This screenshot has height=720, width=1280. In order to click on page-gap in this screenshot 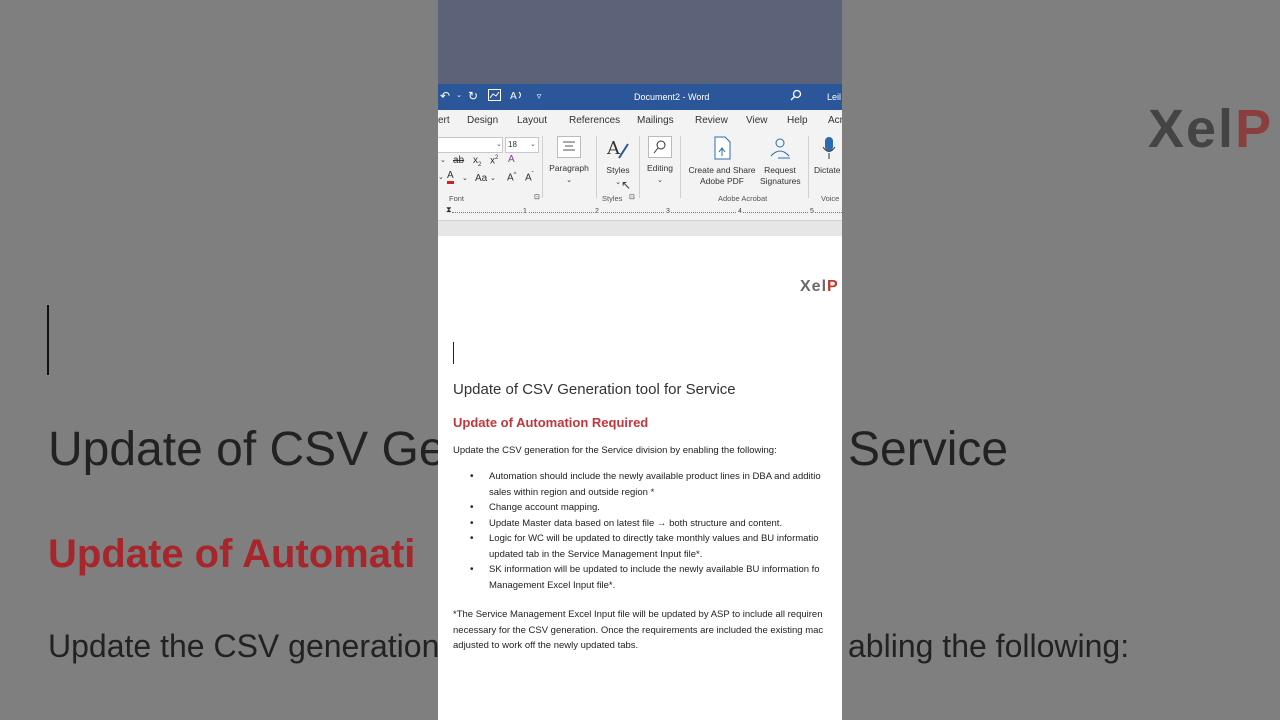, I will do `click(640, 228)`.